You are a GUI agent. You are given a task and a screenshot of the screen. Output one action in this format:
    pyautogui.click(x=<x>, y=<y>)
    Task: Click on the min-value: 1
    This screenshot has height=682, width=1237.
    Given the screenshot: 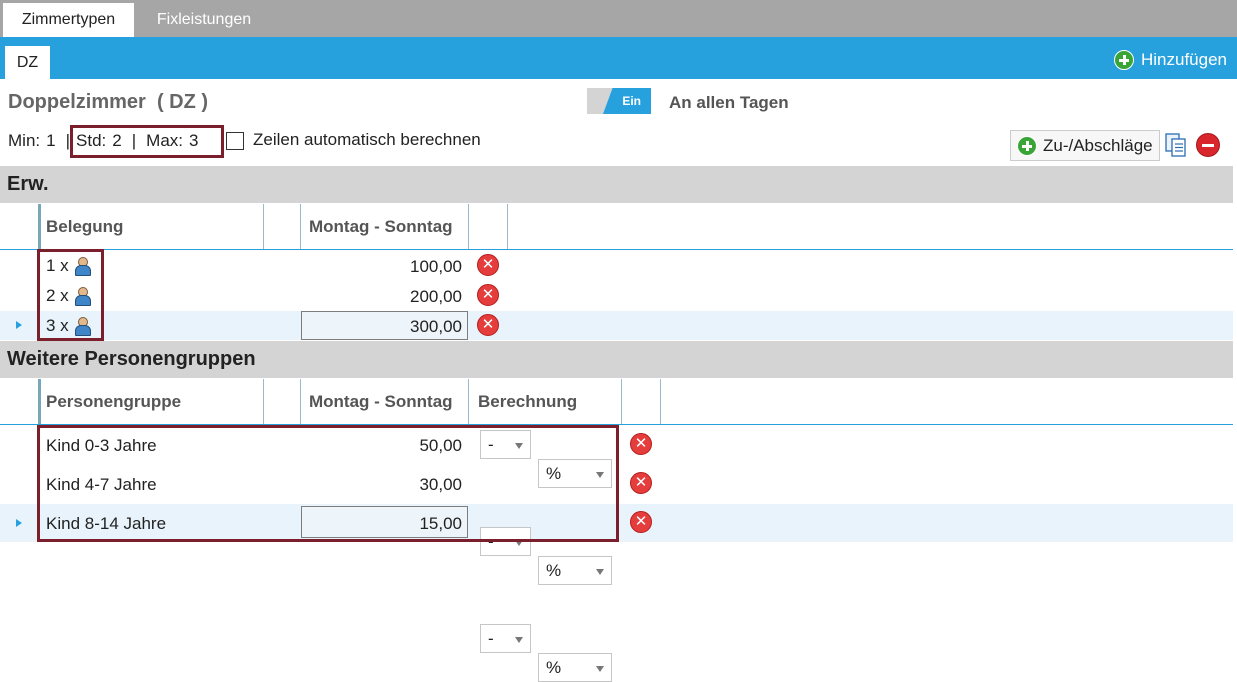 What is the action you would take?
    pyautogui.click(x=50, y=141)
    